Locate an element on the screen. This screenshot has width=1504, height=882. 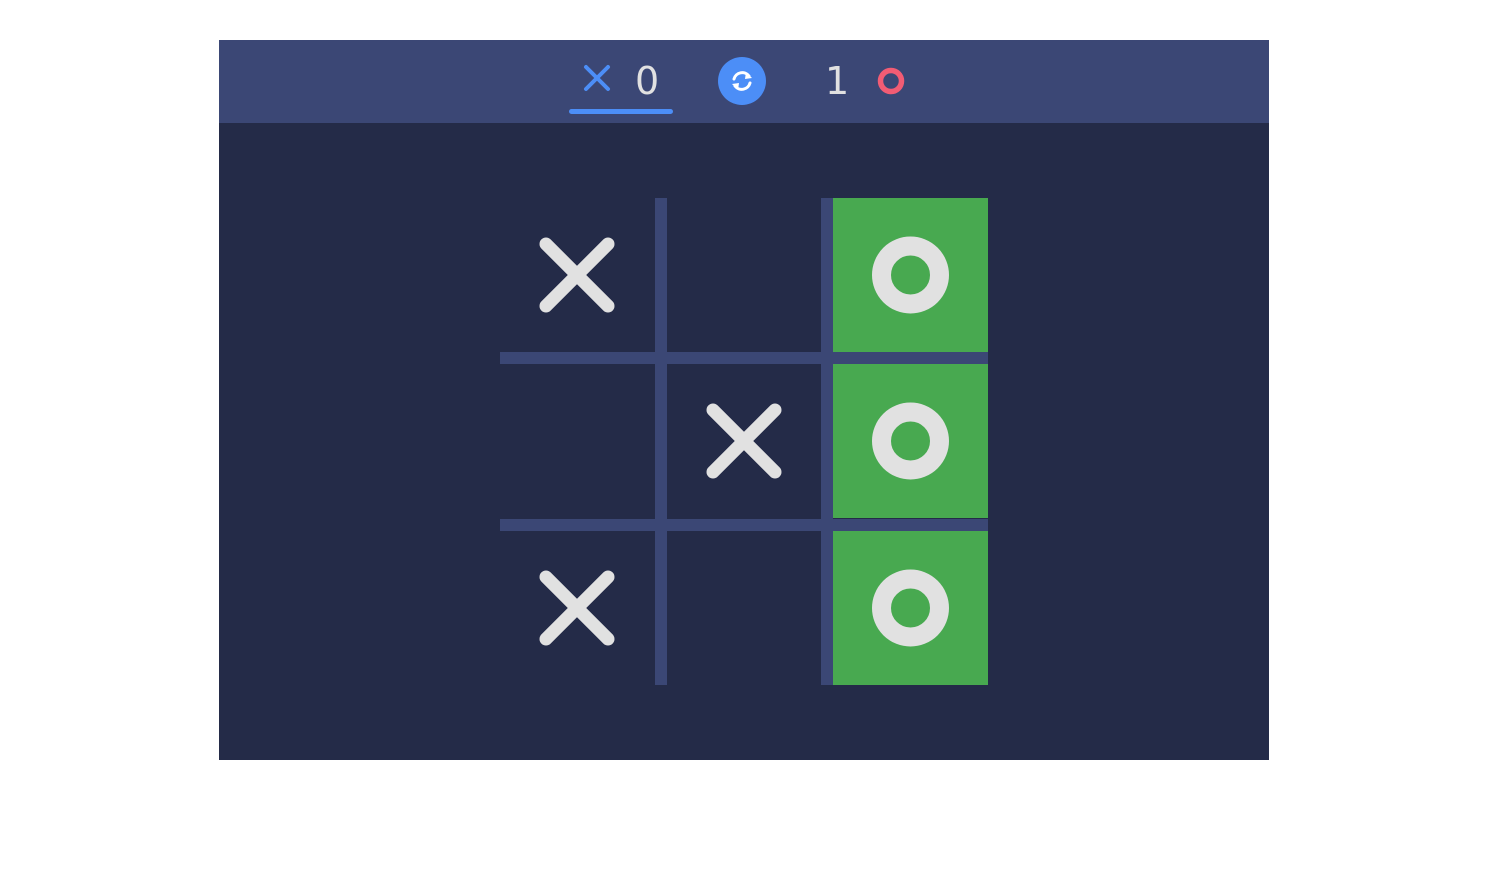
board-cell-r2-c2 is located at coordinates (744, 441).